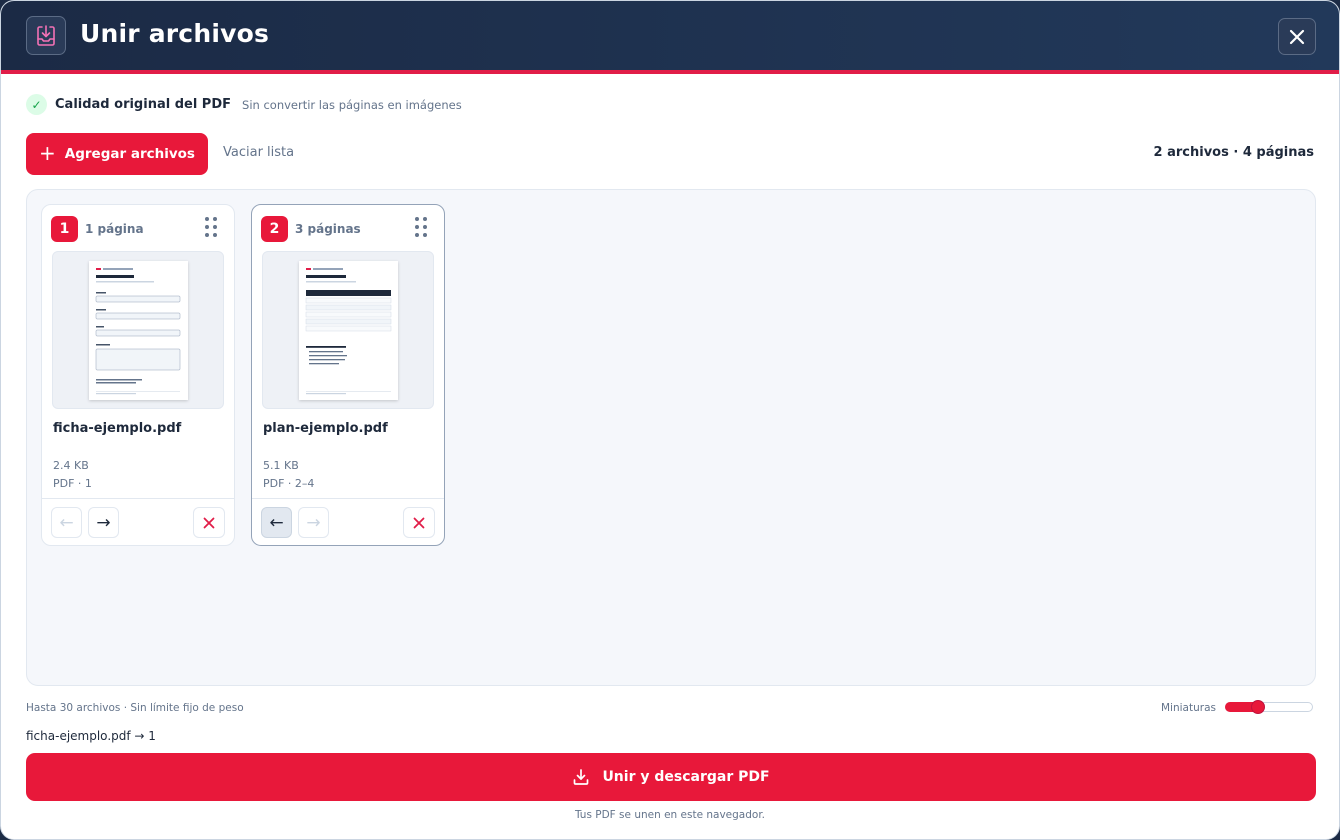 Image resolution: width=1340 pixels, height=840 pixels. I want to click on file-page-count: 3 páginas, so click(328, 229).